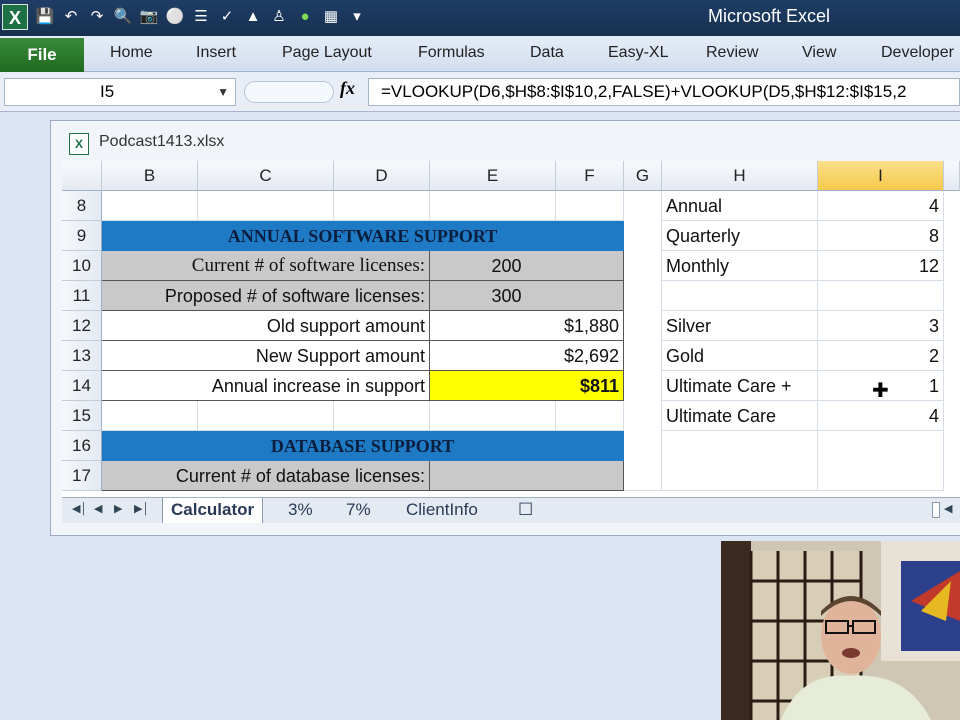 The image size is (960, 720). I want to click on annual-increase-label: Annual increase in support, so click(266, 386).